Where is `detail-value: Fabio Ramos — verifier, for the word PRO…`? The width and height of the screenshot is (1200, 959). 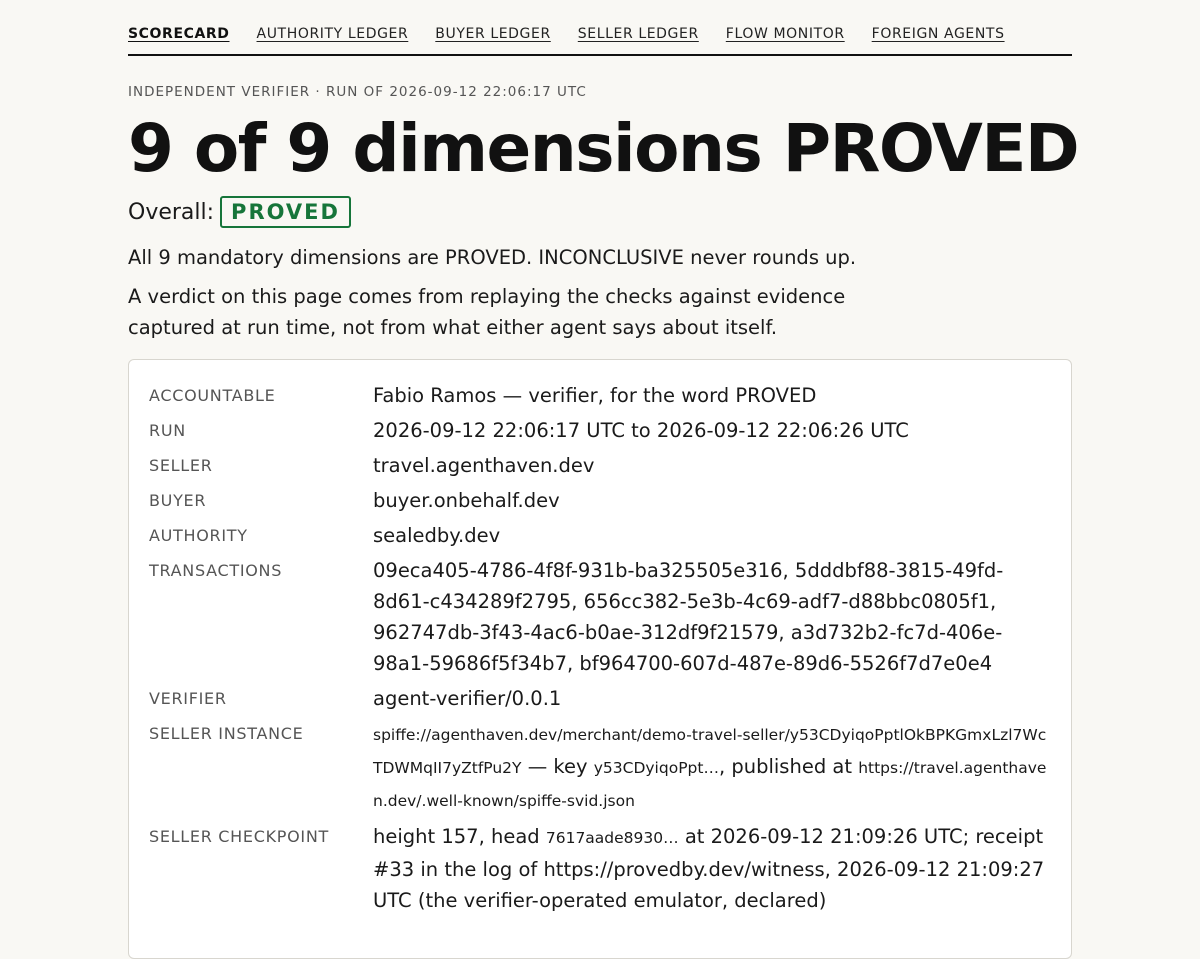 detail-value: Fabio Ramos — verifier, for the word PRO… is located at coordinates (595, 395).